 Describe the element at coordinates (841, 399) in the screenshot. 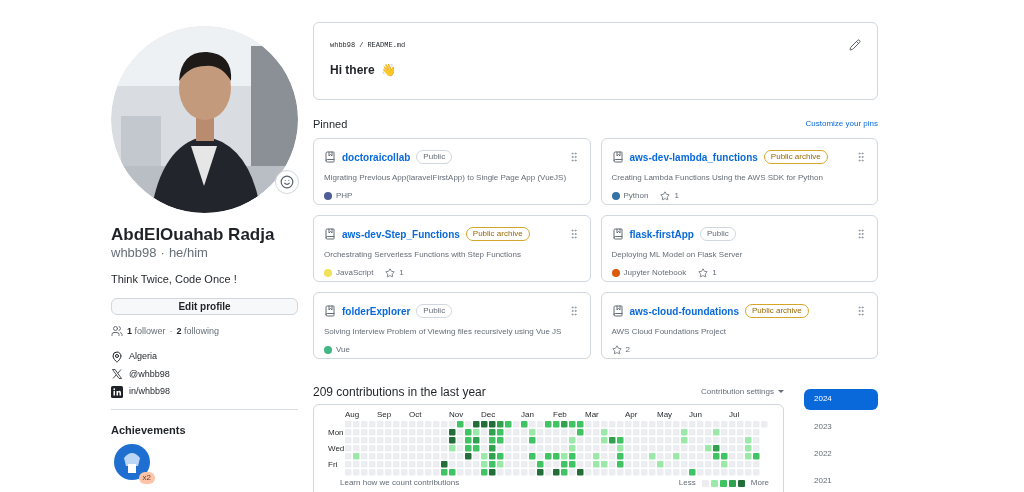

I see `year-tab: 2024` at that location.